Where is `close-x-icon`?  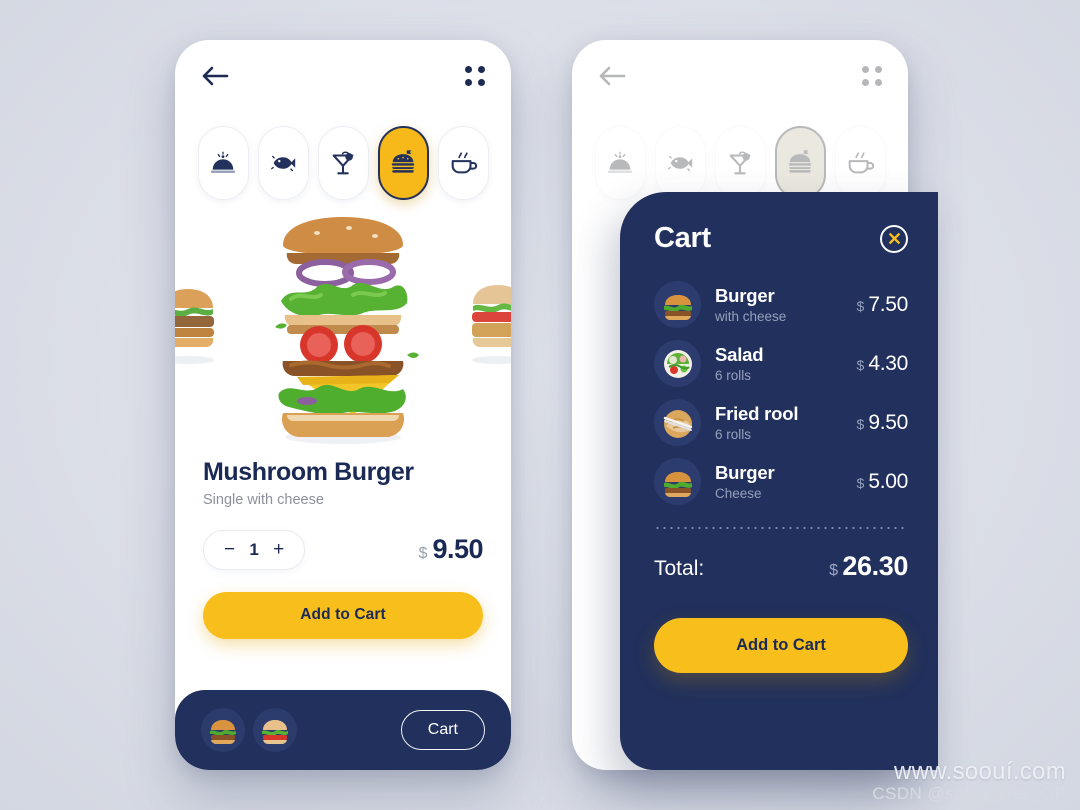 close-x-icon is located at coordinates (894, 238).